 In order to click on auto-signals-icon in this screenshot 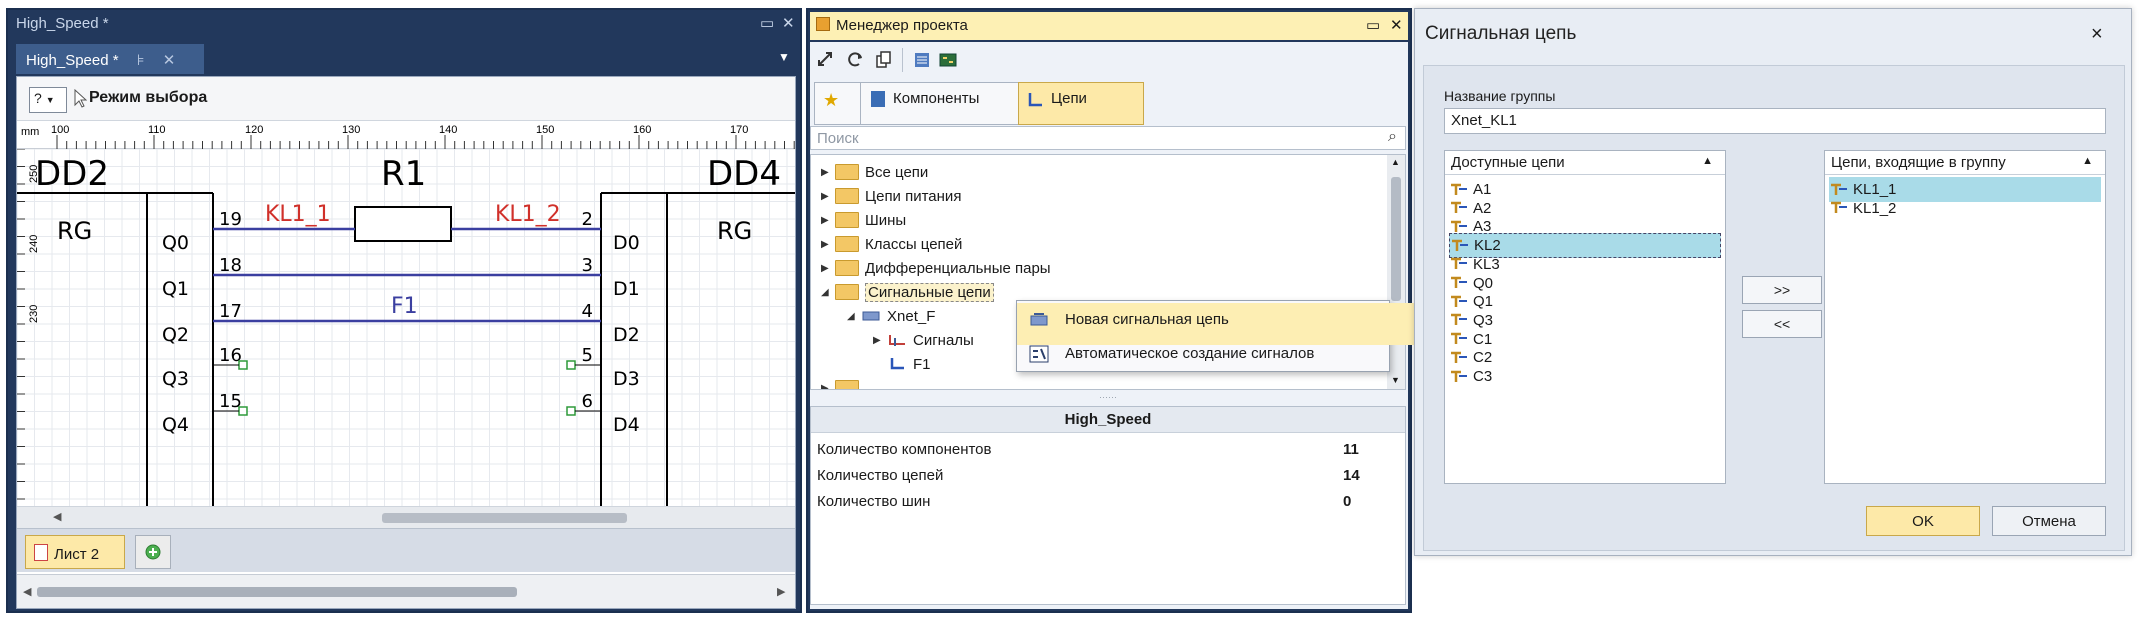, I will do `click(1039, 354)`.